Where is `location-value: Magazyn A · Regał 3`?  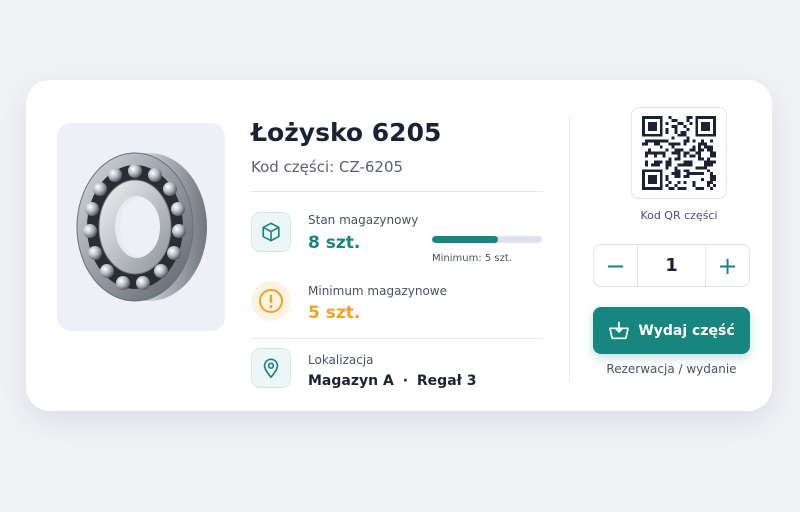
location-value: Magazyn A · Regał 3 is located at coordinates (392, 381).